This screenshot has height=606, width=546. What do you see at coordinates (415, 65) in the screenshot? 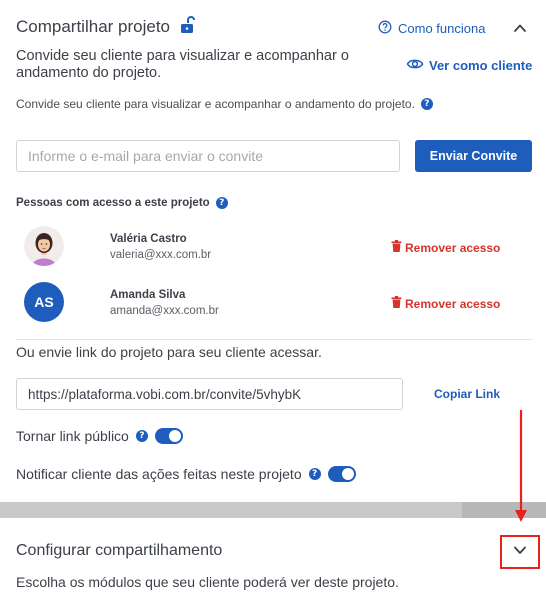
I see `eye-icon` at bounding box center [415, 65].